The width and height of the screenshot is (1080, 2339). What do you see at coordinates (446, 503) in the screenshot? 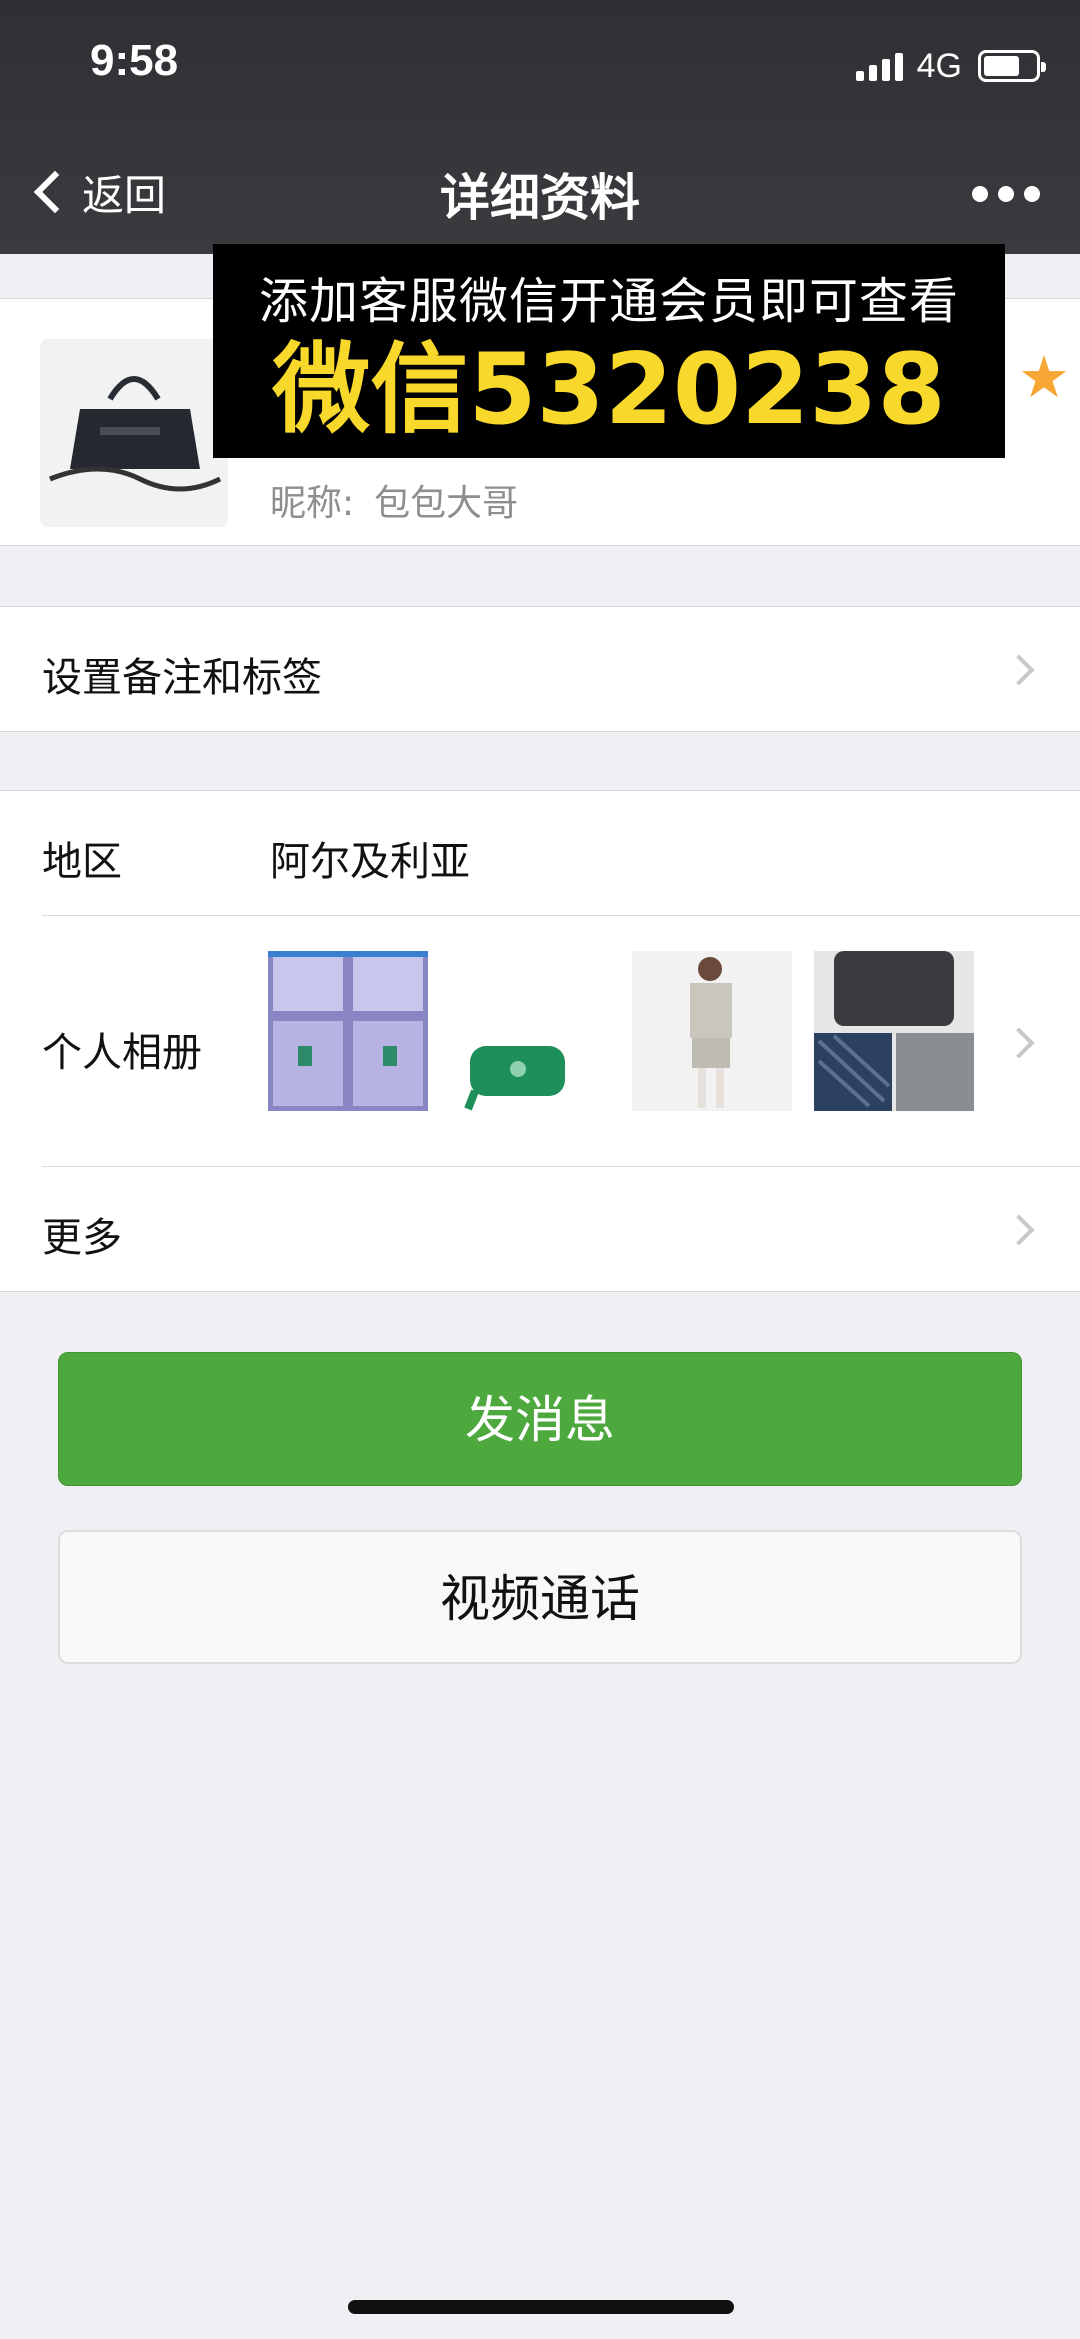
I see `nickname-value: 包包大哥` at bounding box center [446, 503].